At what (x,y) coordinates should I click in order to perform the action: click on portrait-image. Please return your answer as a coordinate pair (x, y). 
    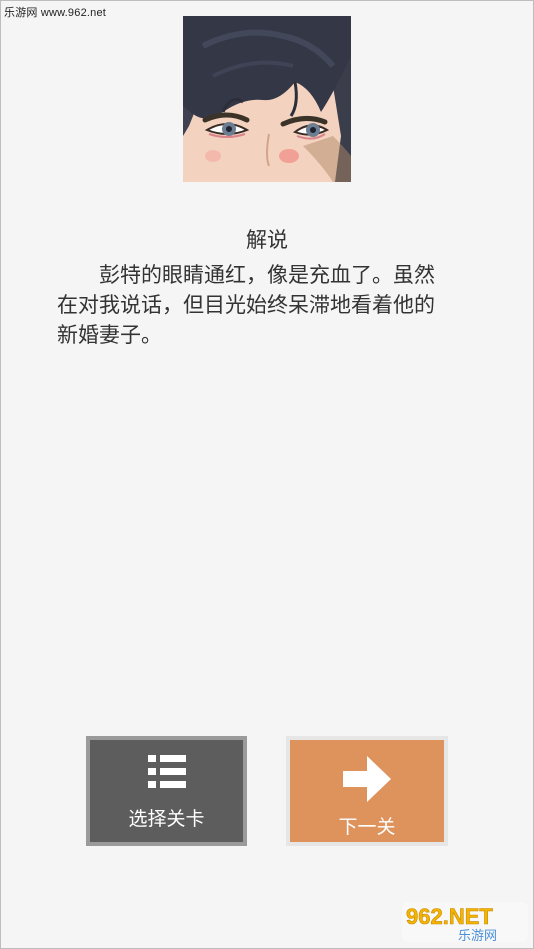
    Looking at the image, I should click on (267, 99).